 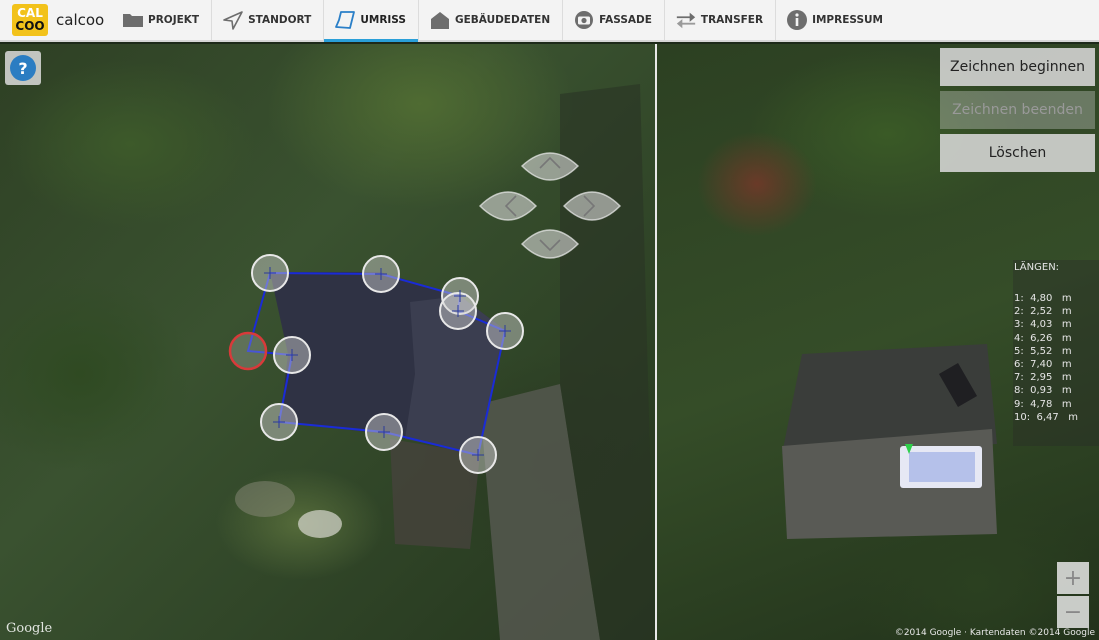 I want to click on length-row: 8: 0,93 m, so click(x=1043, y=391).